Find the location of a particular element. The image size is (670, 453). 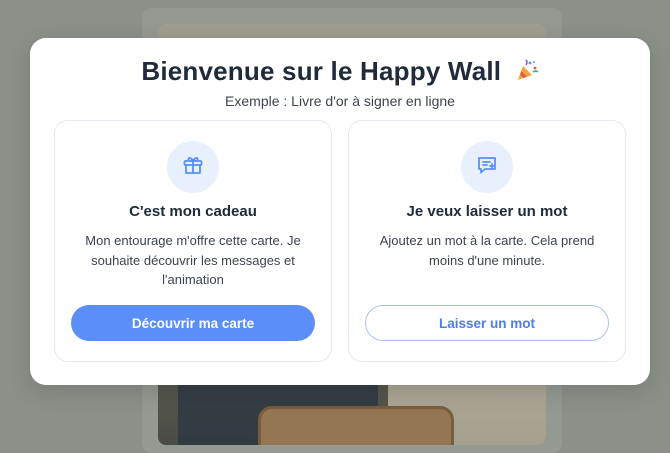

modal-subtitle: Exemple : Livre d'or à signer en ligne is located at coordinates (340, 101).